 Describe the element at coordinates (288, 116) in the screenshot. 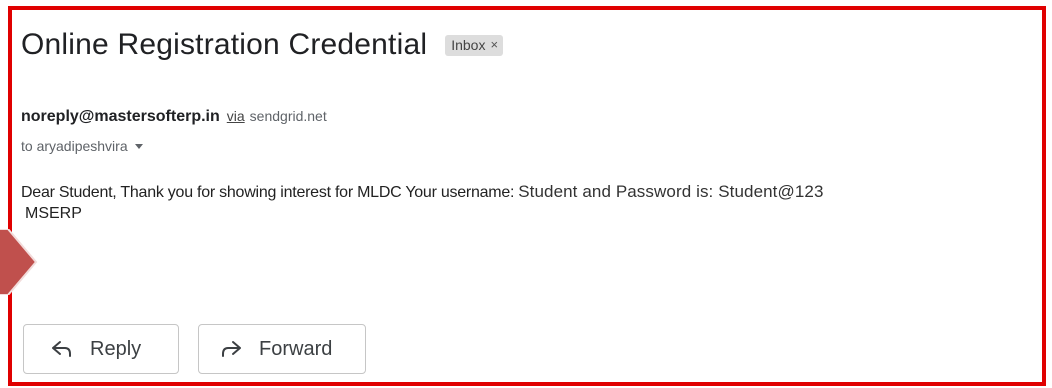

I see `via-domain: sendgrid.net` at that location.